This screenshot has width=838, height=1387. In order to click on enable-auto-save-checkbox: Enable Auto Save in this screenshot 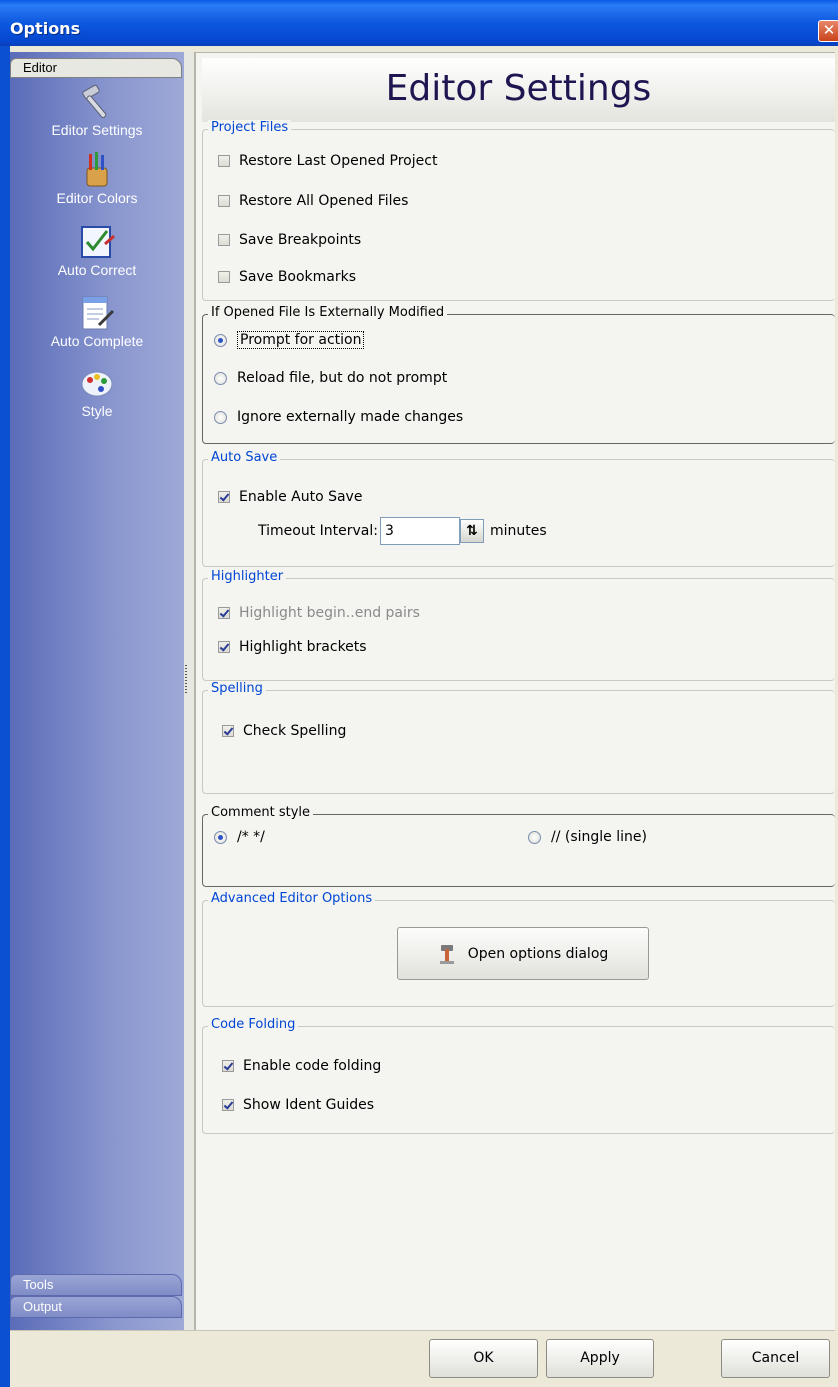, I will do `click(290, 497)`.